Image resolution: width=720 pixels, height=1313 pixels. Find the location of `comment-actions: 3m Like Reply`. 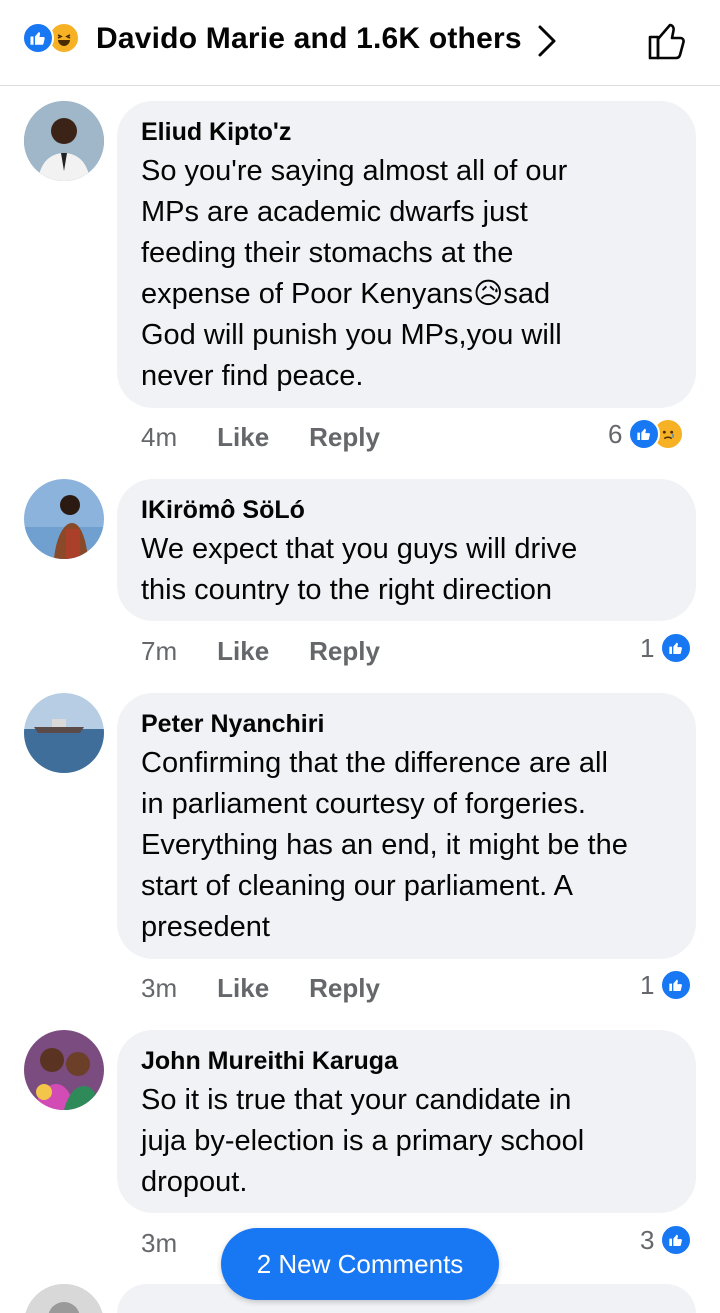

comment-actions: 3m Like Reply is located at coordinates (280, 988).